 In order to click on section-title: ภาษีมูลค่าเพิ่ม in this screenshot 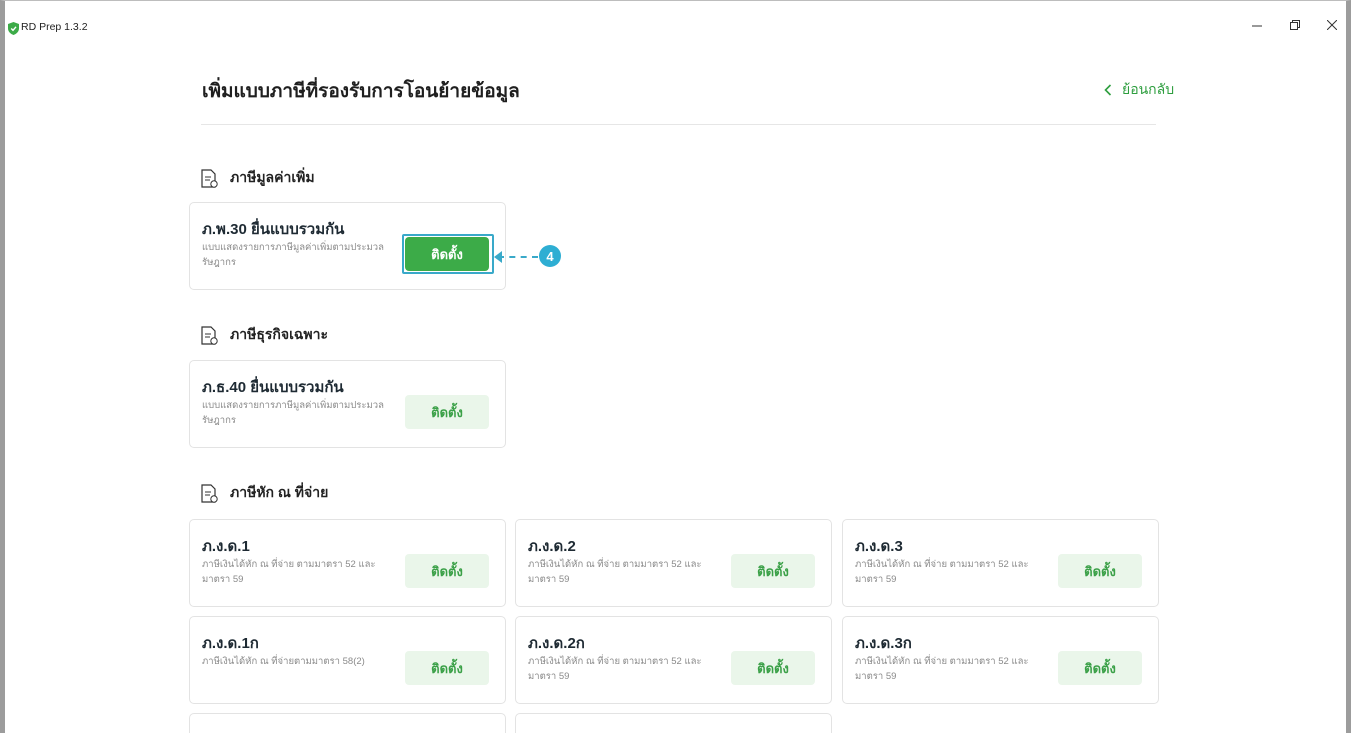, I will do `click(272, 177)`.